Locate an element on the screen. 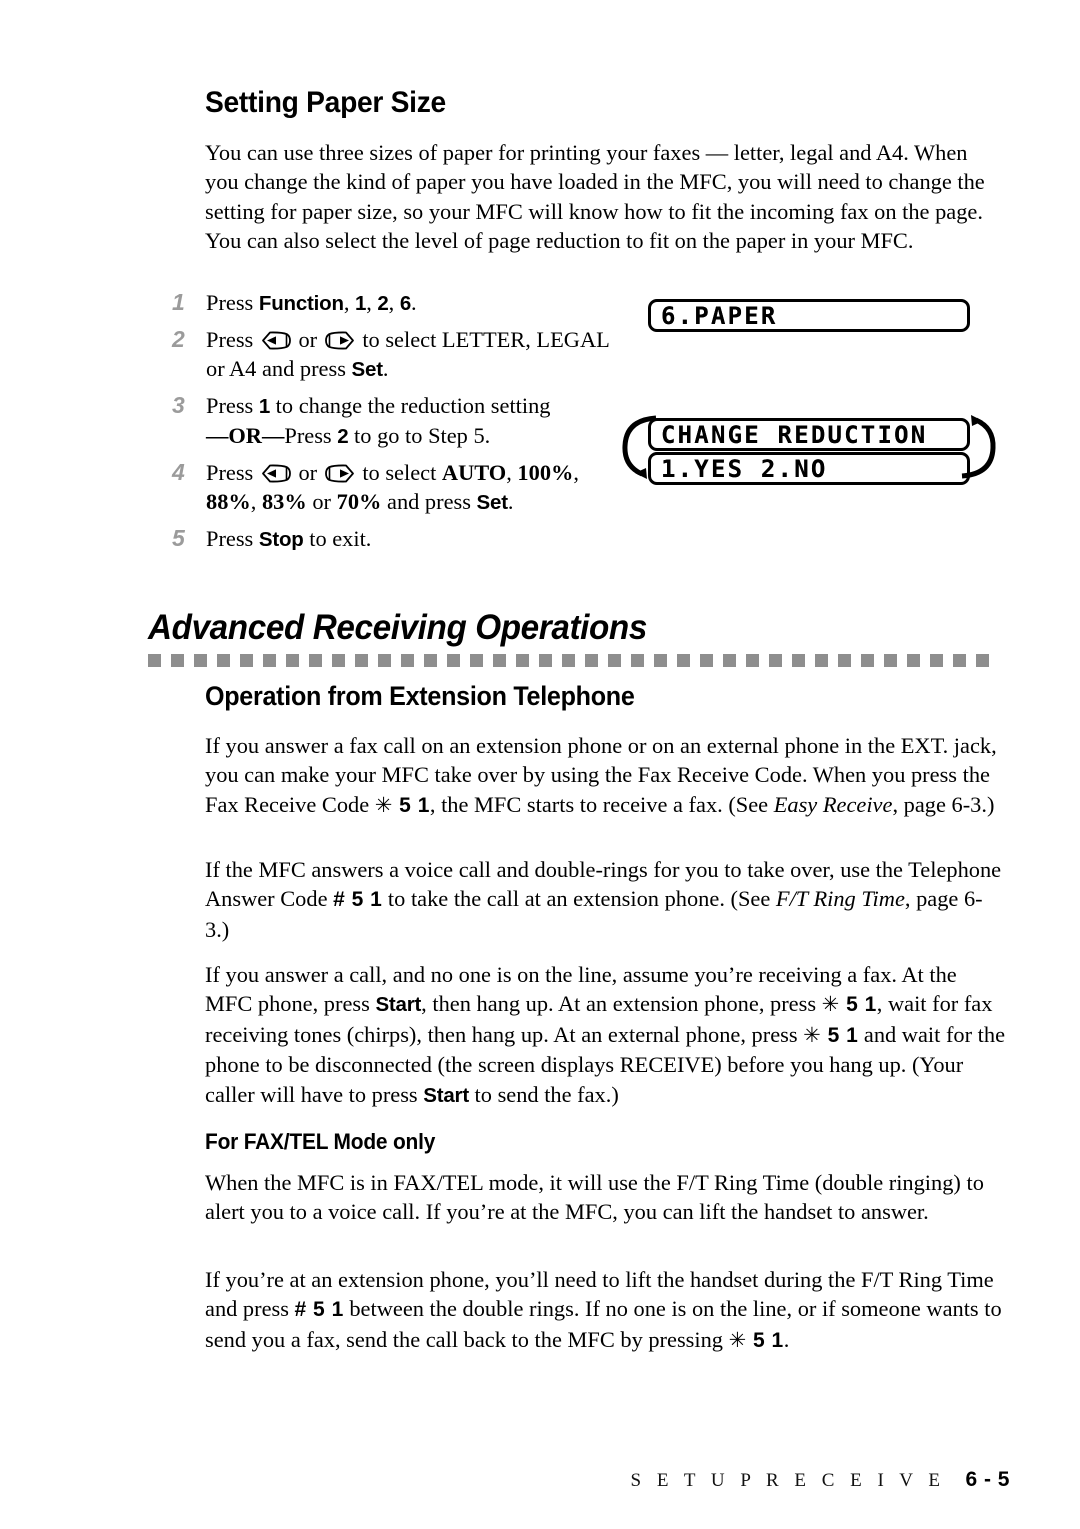  step5-pre: Press is located at coordinates (232, 538).